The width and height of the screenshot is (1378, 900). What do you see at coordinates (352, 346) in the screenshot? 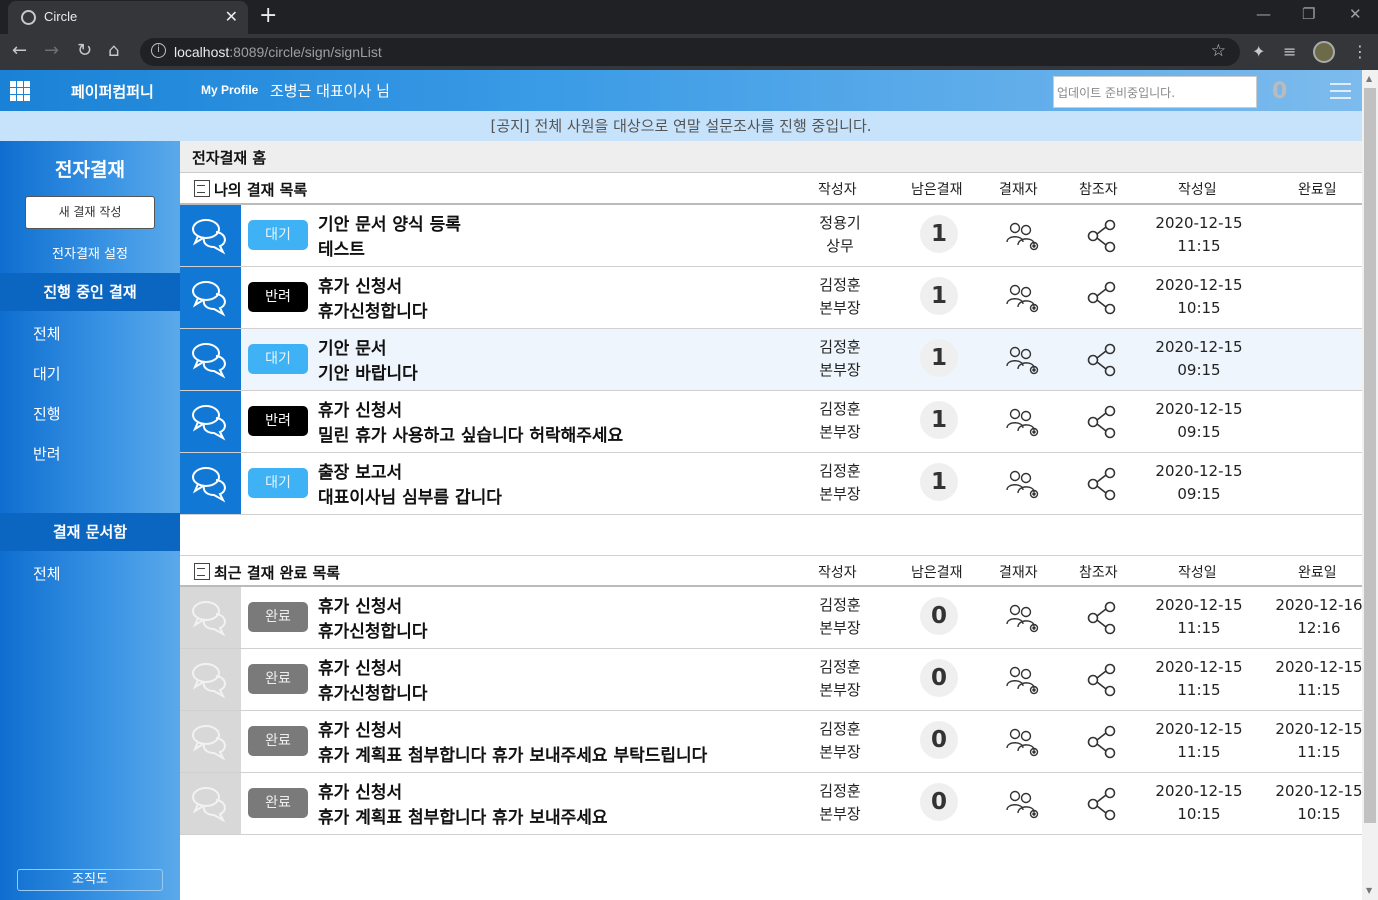
I see `doc-title: 기안 문서` at bounding box center [352, 346].